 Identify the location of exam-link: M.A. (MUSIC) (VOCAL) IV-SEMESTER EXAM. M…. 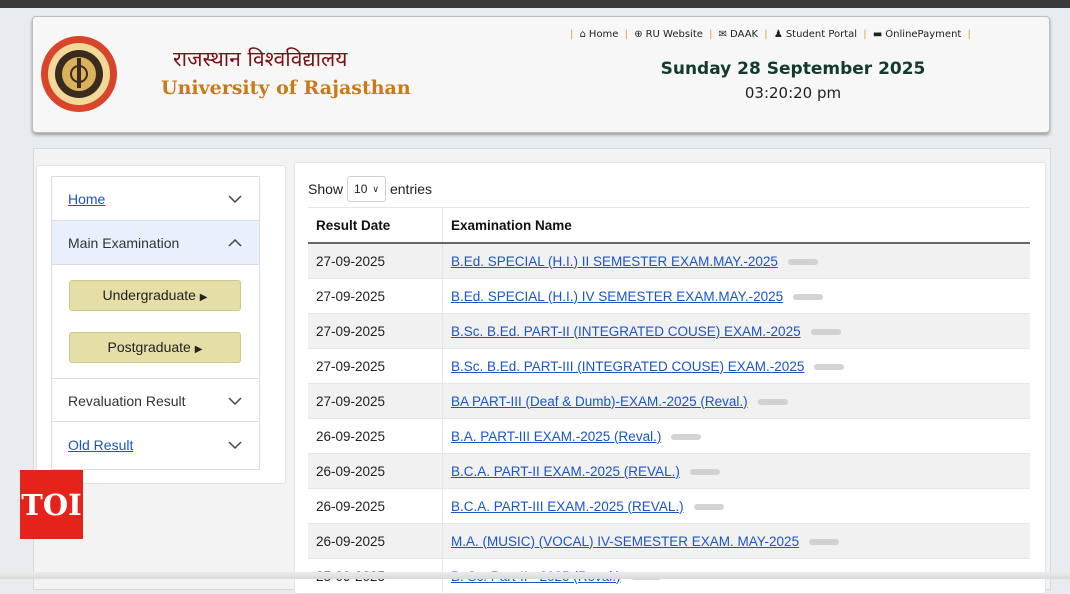
(625, 541).